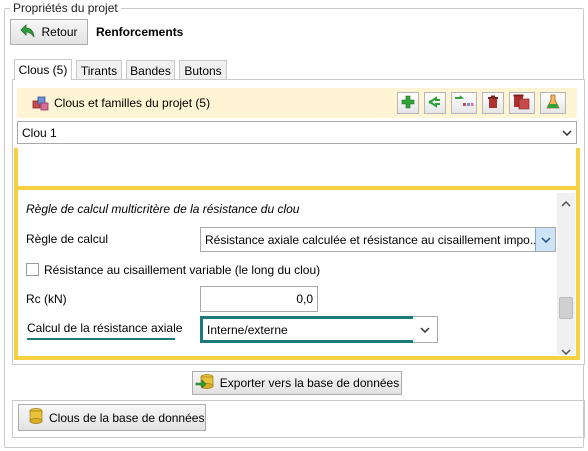  I want to click on scrollbar-thumb, so click(566, 308).